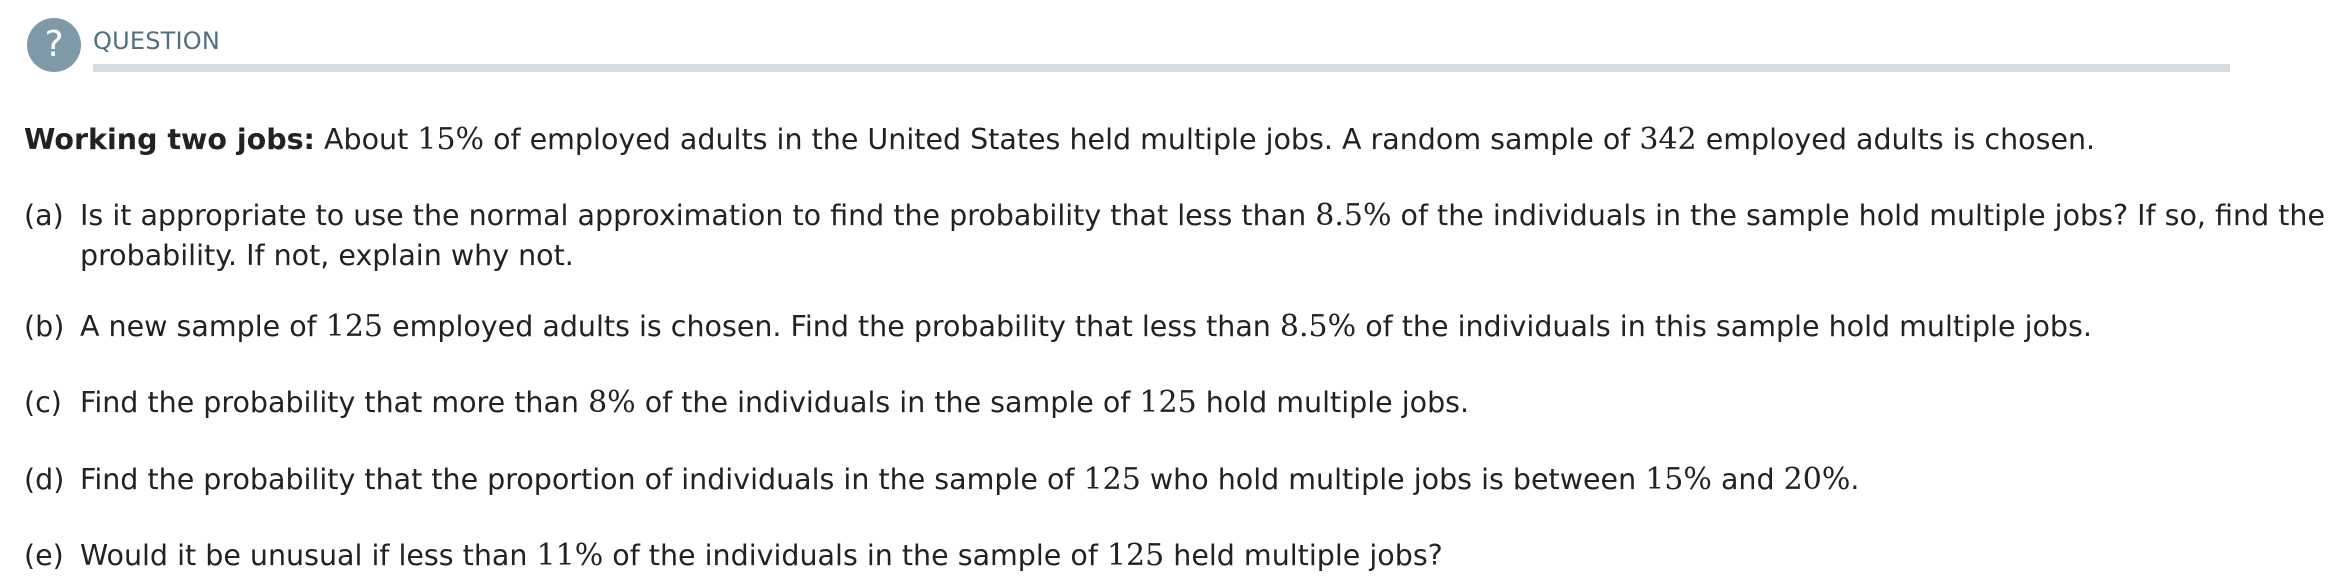  Describe the element at coordinates (157, 41) in the screenshot. I see `question-label: QUESTION` at that location.